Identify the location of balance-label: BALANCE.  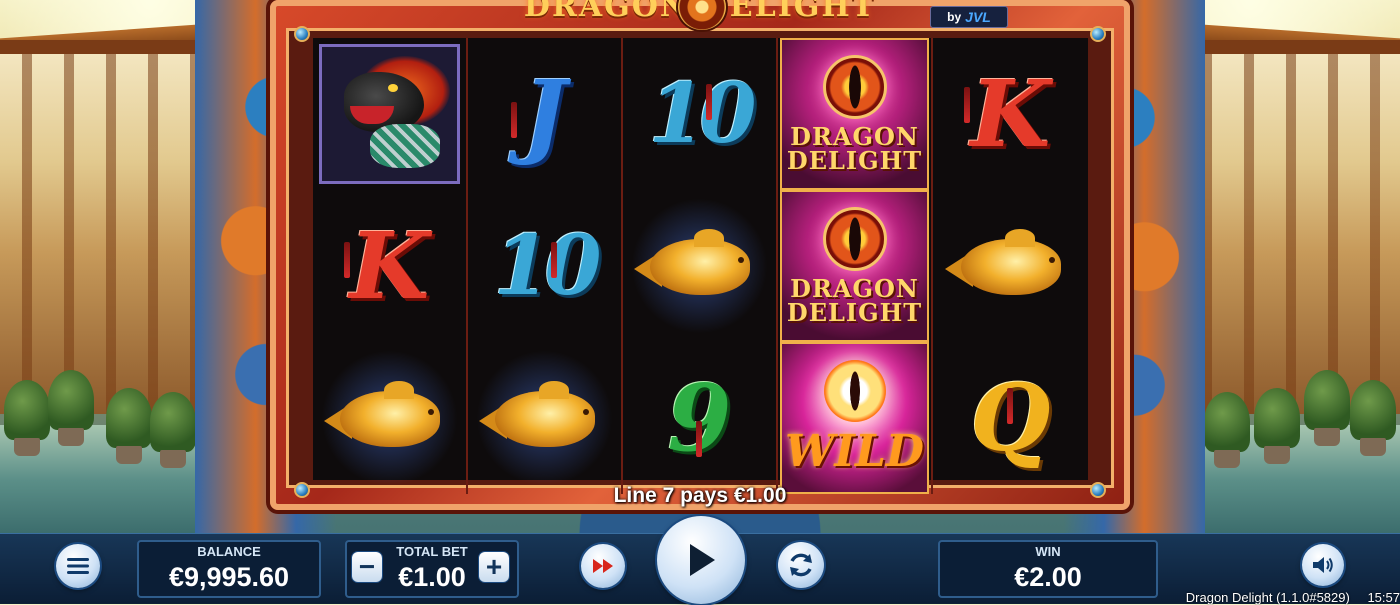
(229, 551).